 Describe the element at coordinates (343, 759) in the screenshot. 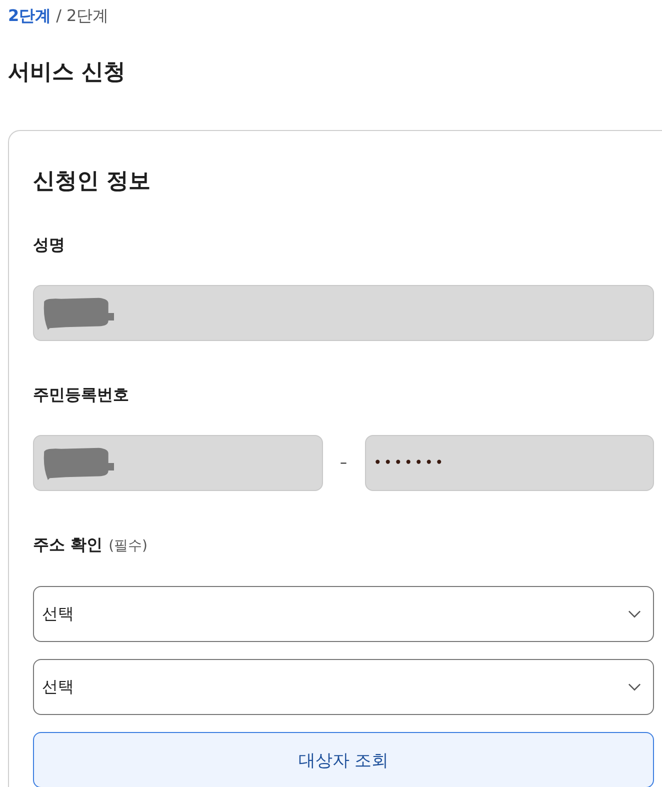

I see `search-button: 대상자 조회` at that location.